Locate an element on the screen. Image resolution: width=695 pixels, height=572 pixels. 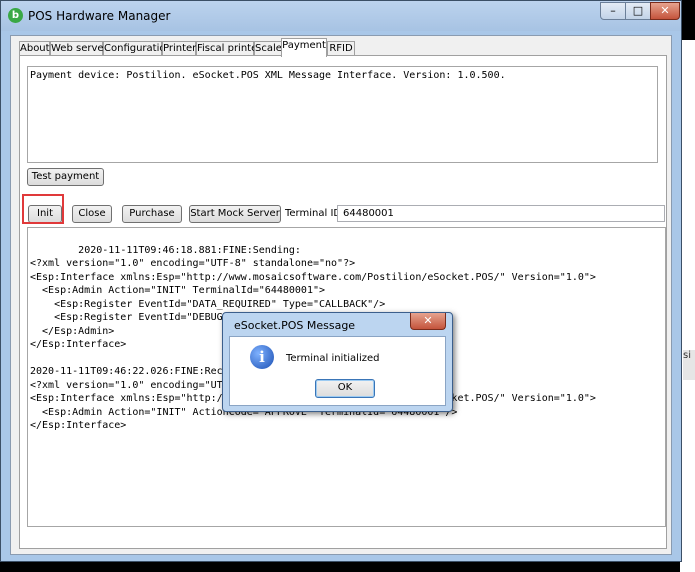
test-payment-button: Test payment is located at coordinates (65, 177).